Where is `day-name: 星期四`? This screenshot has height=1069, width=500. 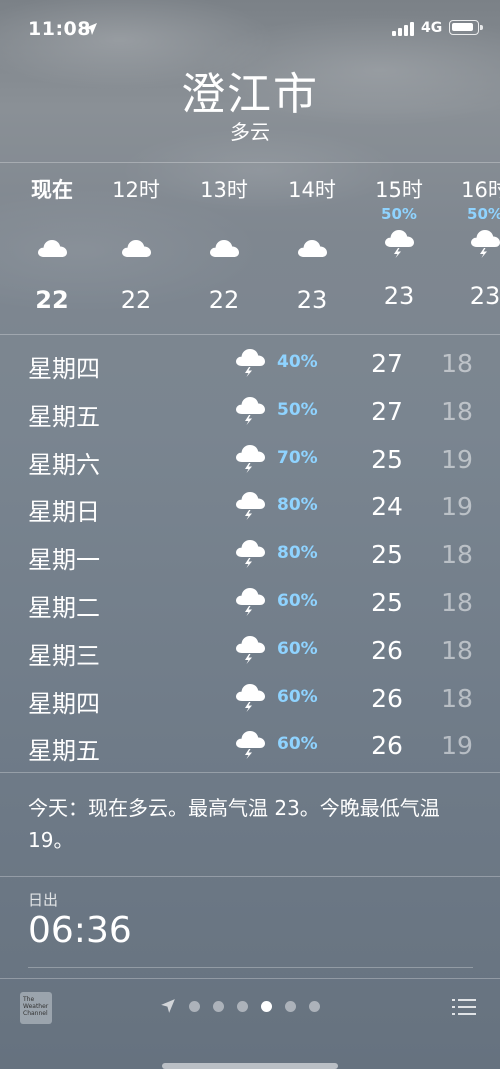 day-name: 星期四 is located at coordinates (64, 369).